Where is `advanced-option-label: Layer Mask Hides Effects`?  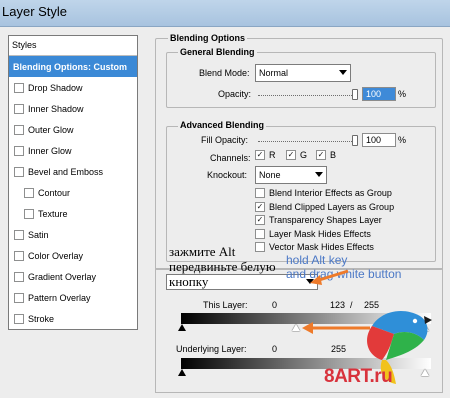
advanced-option-label: Layer Mask Hides Effects is located at coordinates (320, 233).